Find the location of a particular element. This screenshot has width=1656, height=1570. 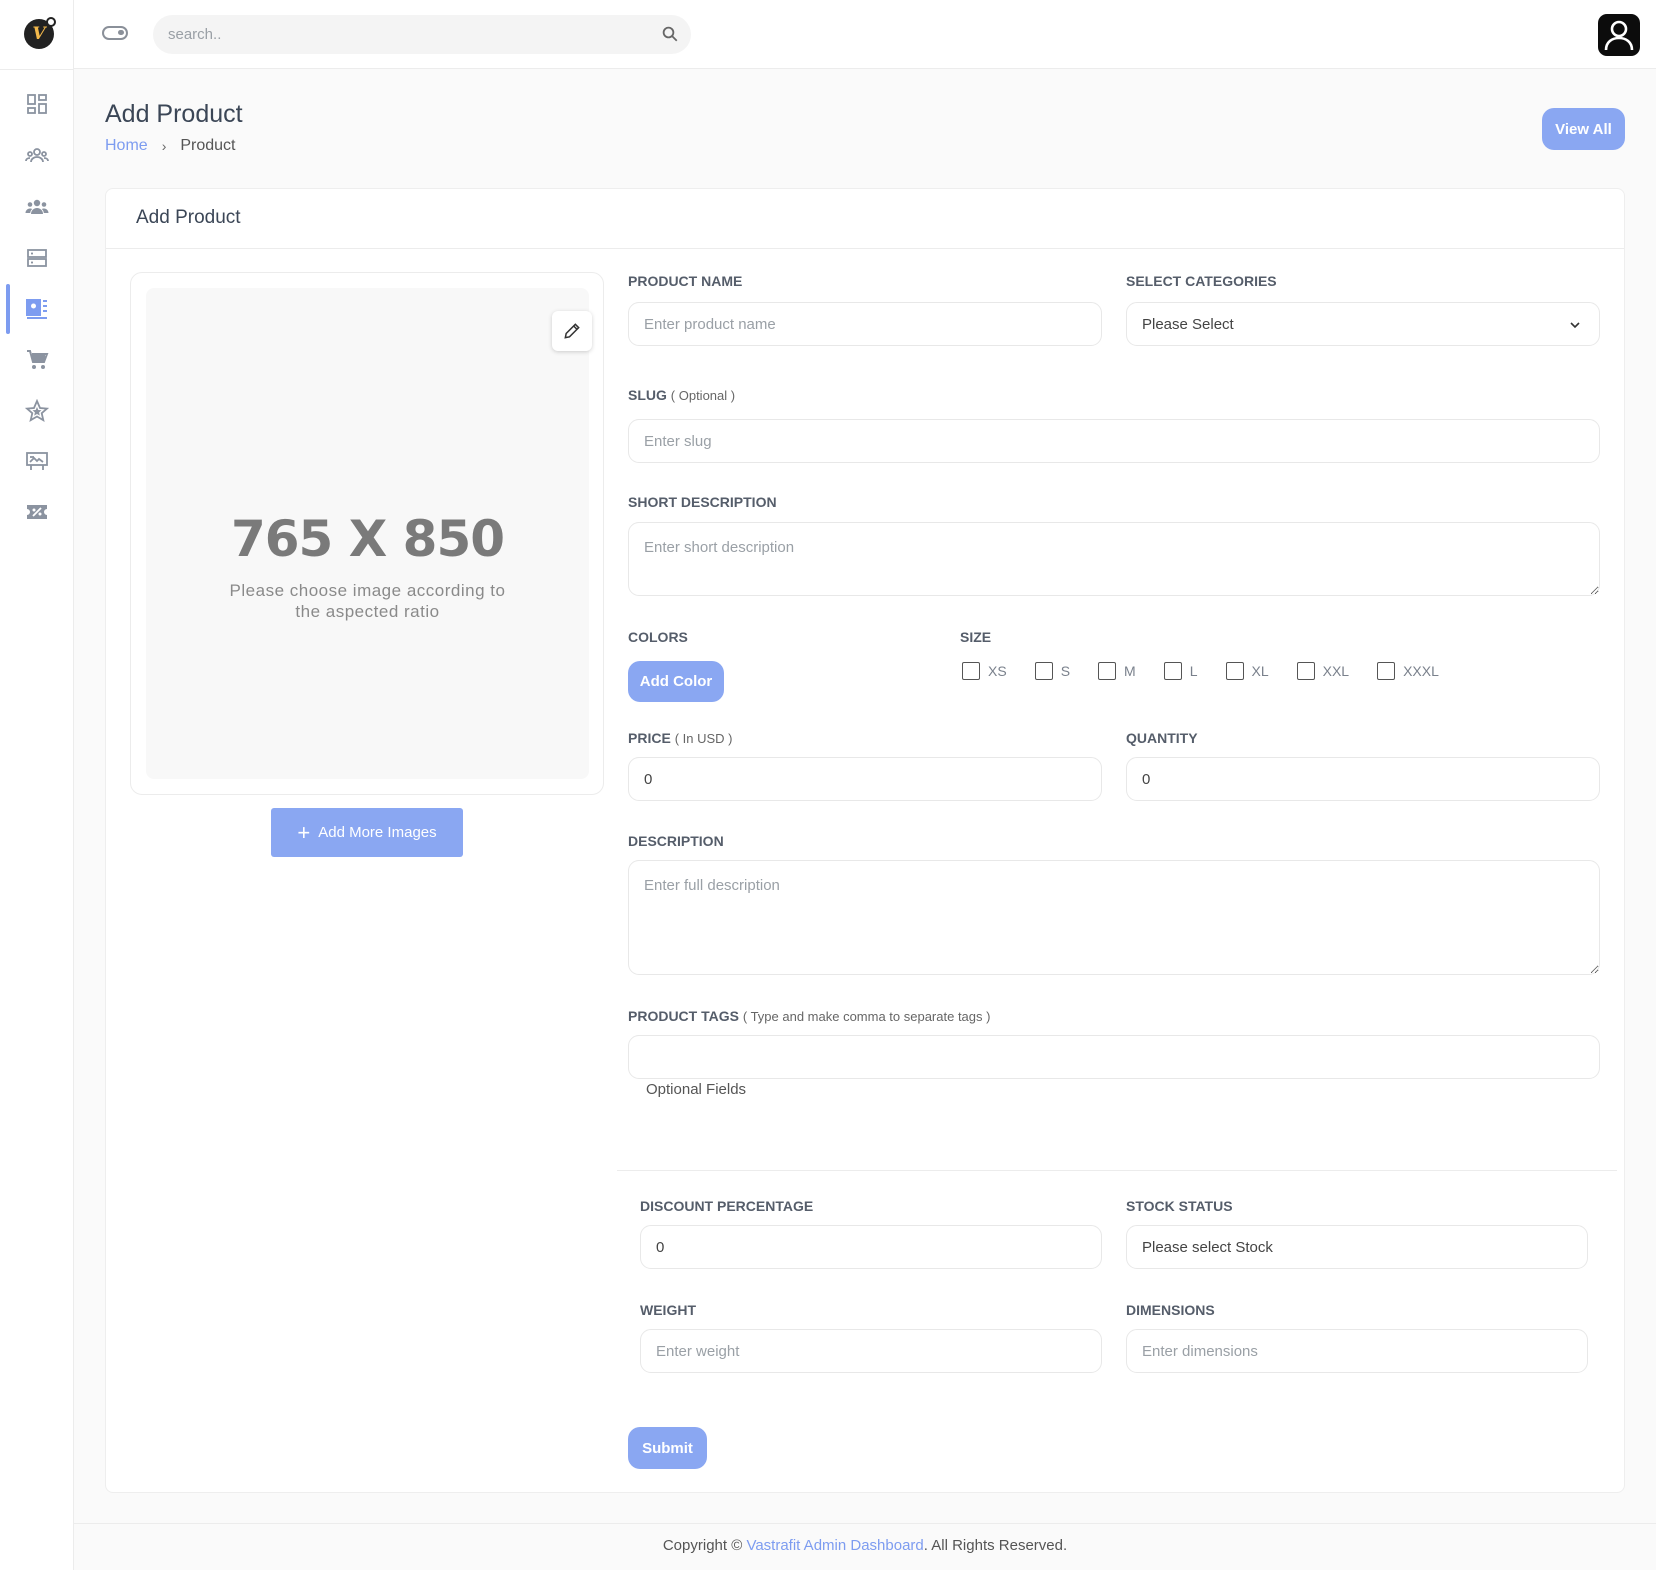

card-title: Add Product is located at coordinates (188, 217).